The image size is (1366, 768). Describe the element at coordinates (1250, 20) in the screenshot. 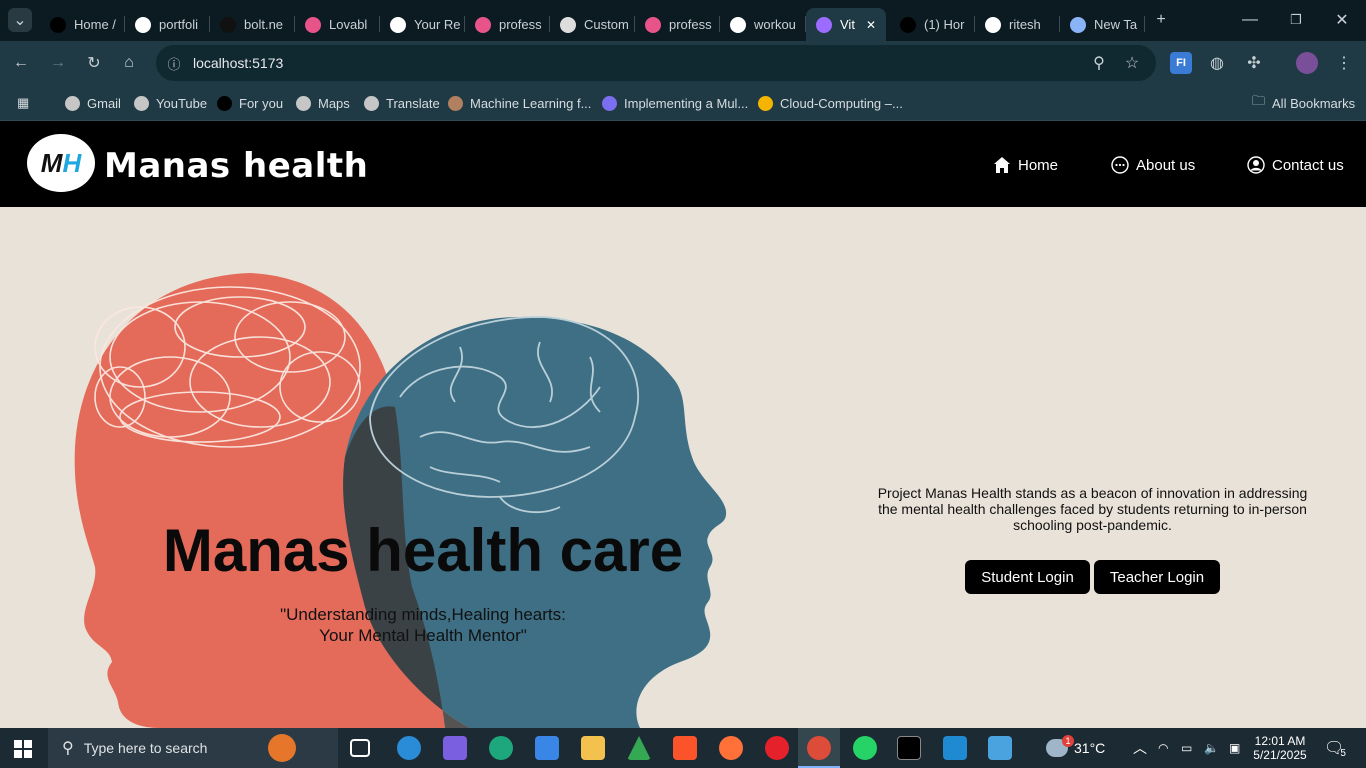

I see `minimize-button: —` at that location.